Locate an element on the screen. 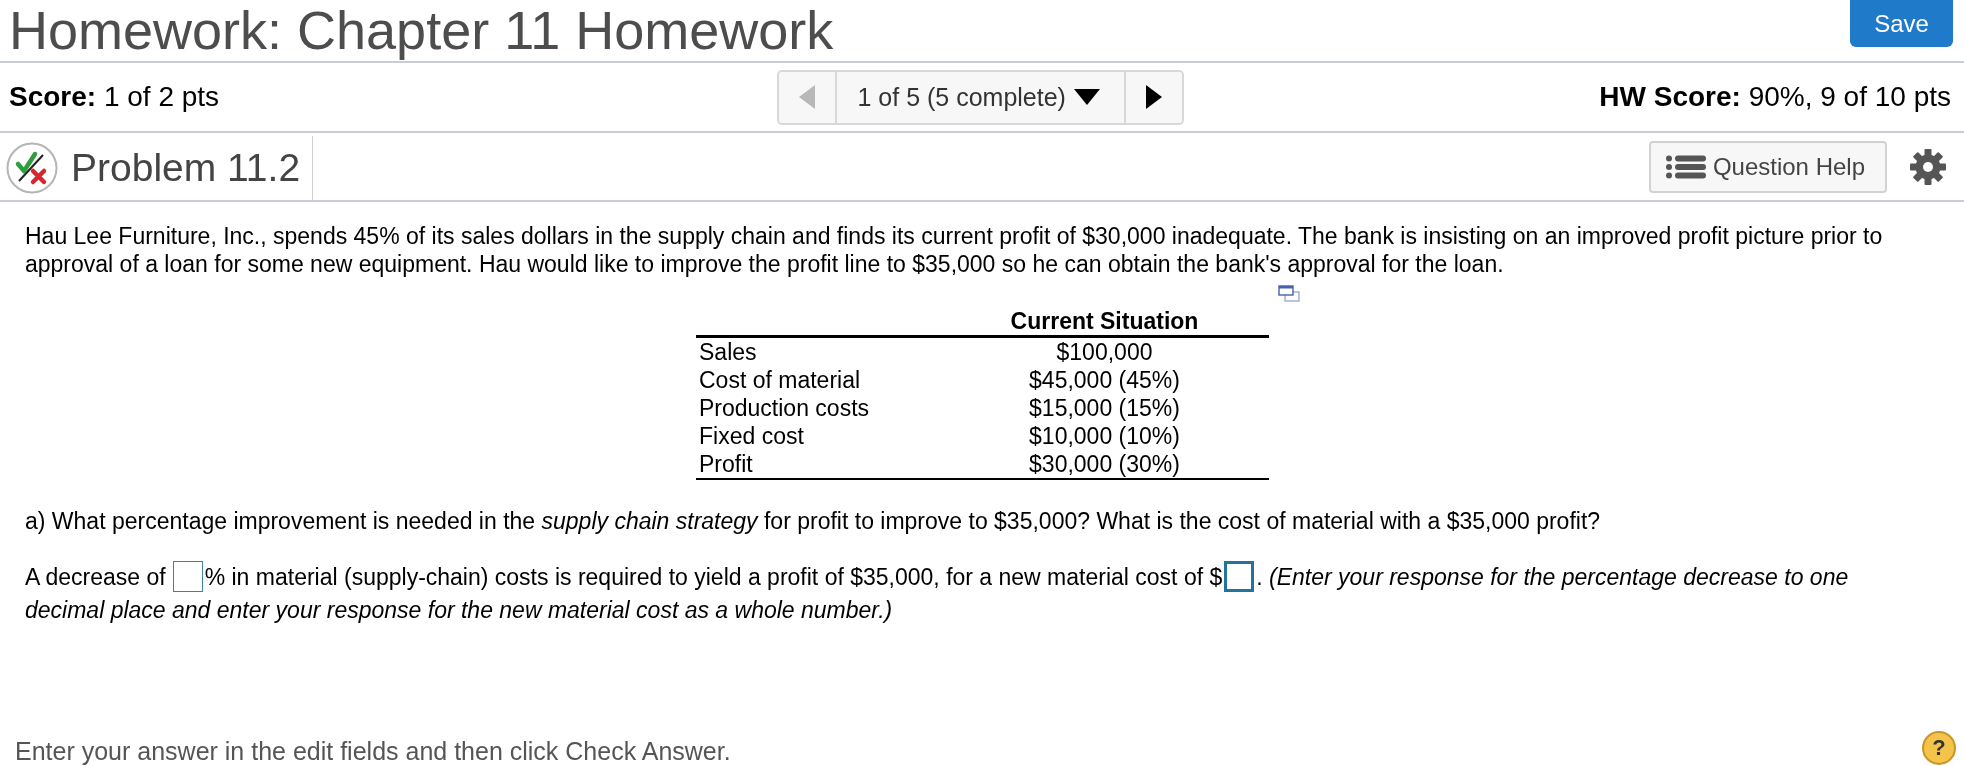 Image resolution: width=1964 pixels, height=766 pixels. row-value: $45,000 (45%) is located at coordinates (1104, 380).